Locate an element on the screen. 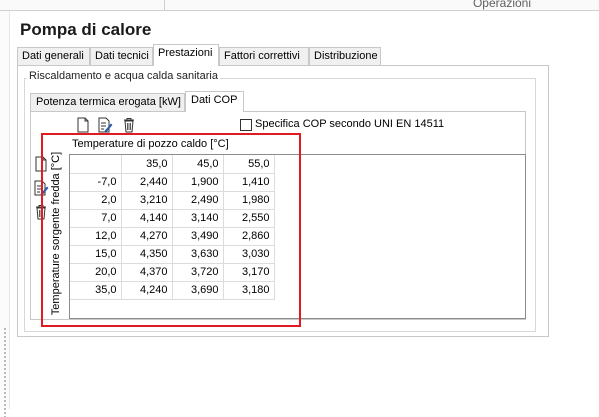 Image resolution: width=599 pixels, height=417 pixels. delete-icon is located at coordinates (129, 125).